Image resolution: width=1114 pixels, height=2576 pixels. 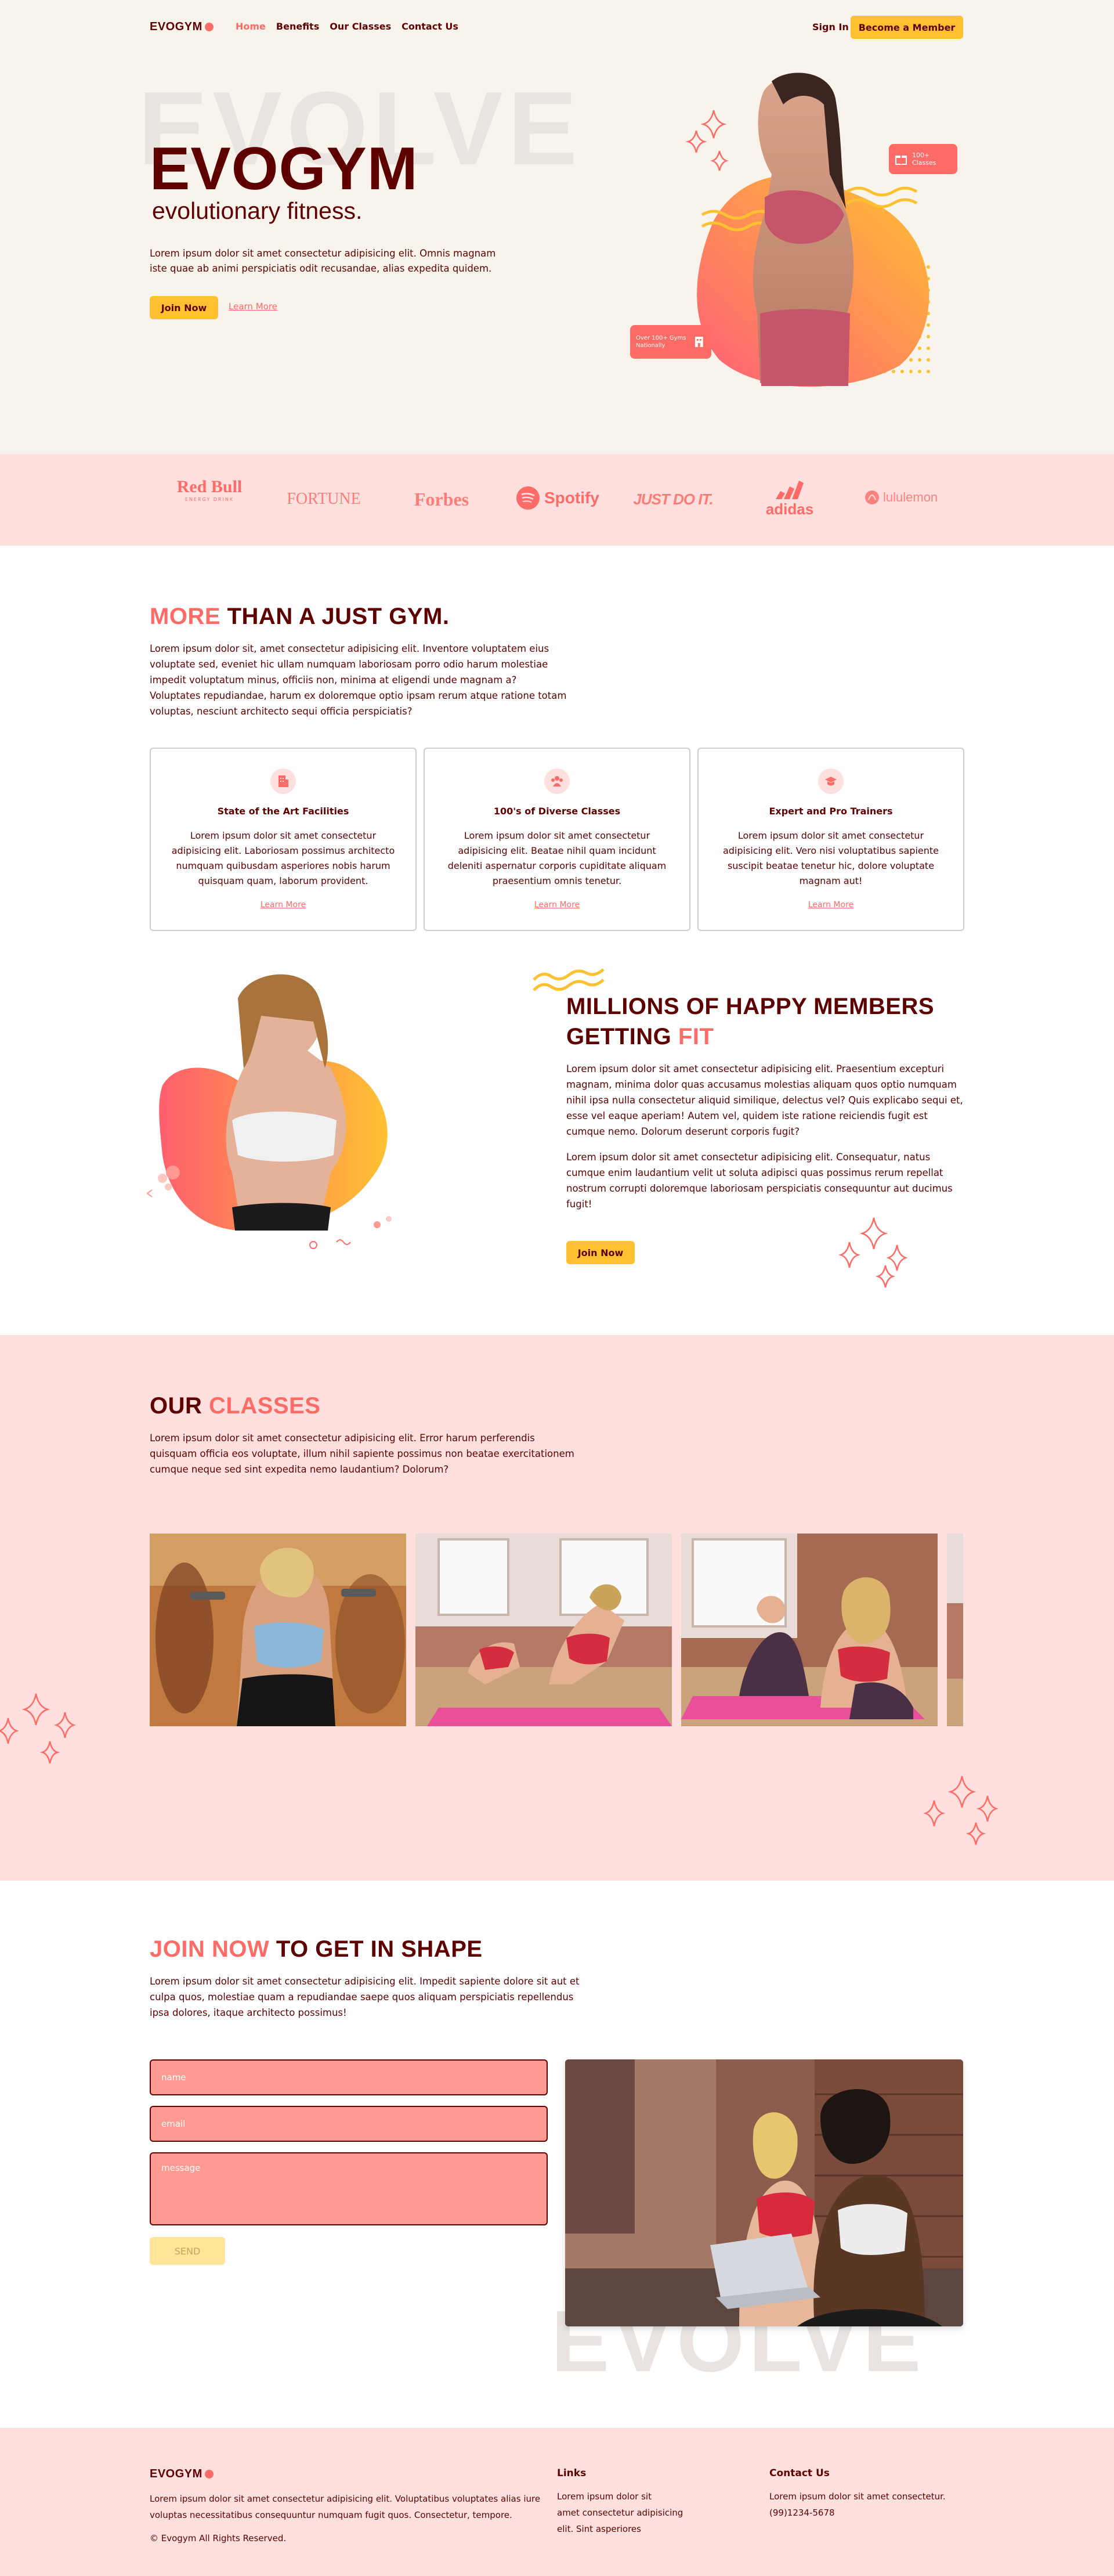 What do you see at coordinates (528, 498) in the screenshot?
I see `spotify-icon` at bounding box center [528, 498].